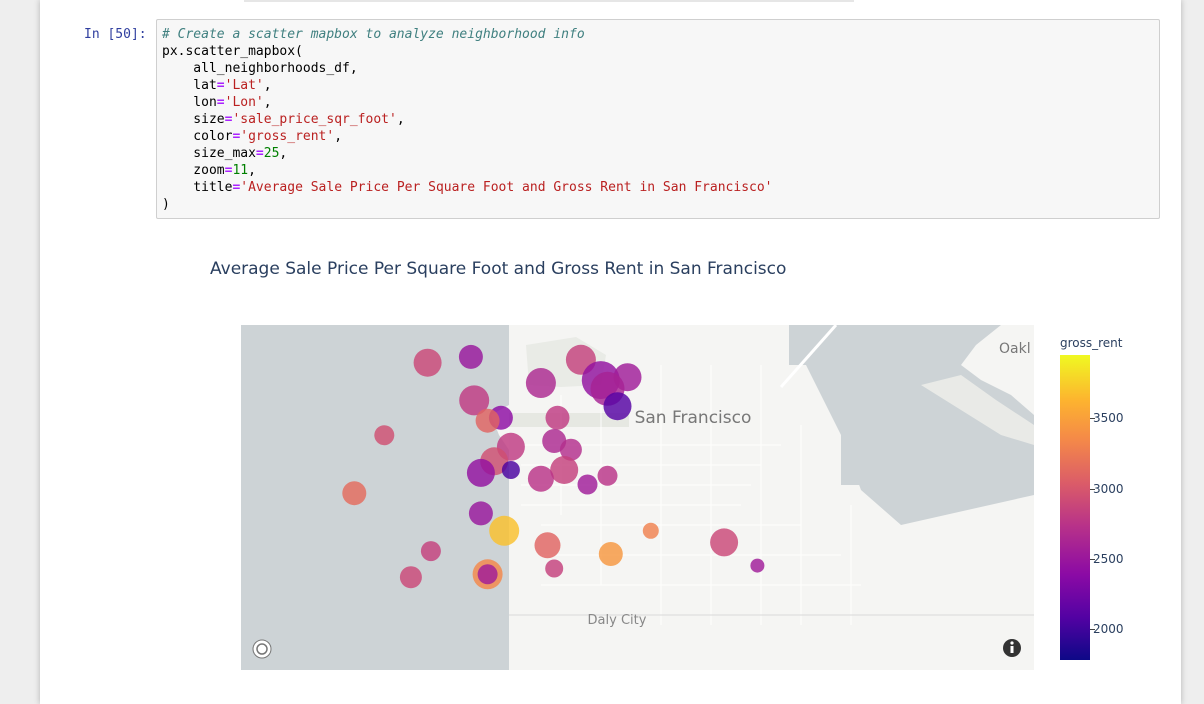 This screenshot has height=704, width=1204. What do you see at coordinates (1108, 418) in the screenshot?
I see `colorbar-label-3500: 3500` at bounding box center [1108, 418].